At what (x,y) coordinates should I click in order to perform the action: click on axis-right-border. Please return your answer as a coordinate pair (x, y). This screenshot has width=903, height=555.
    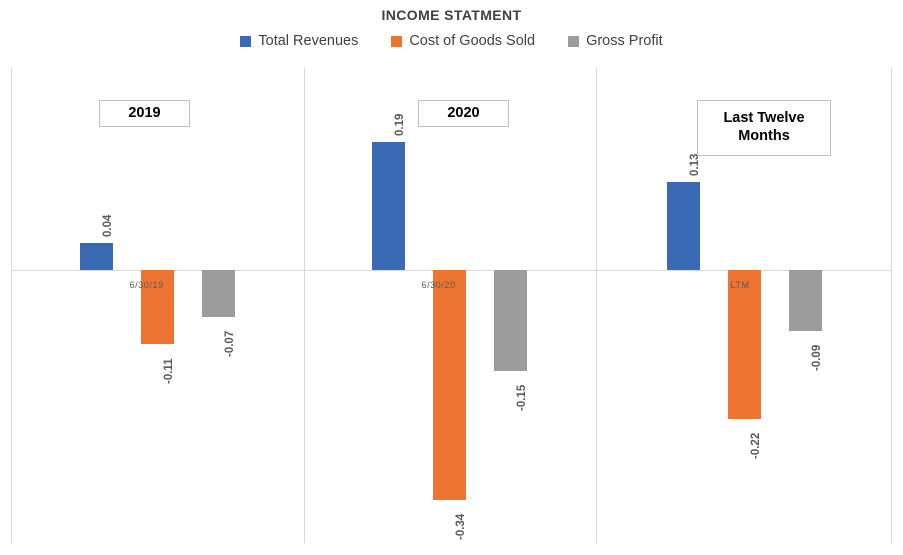
    Looking at the image, I should click on (891, 305).